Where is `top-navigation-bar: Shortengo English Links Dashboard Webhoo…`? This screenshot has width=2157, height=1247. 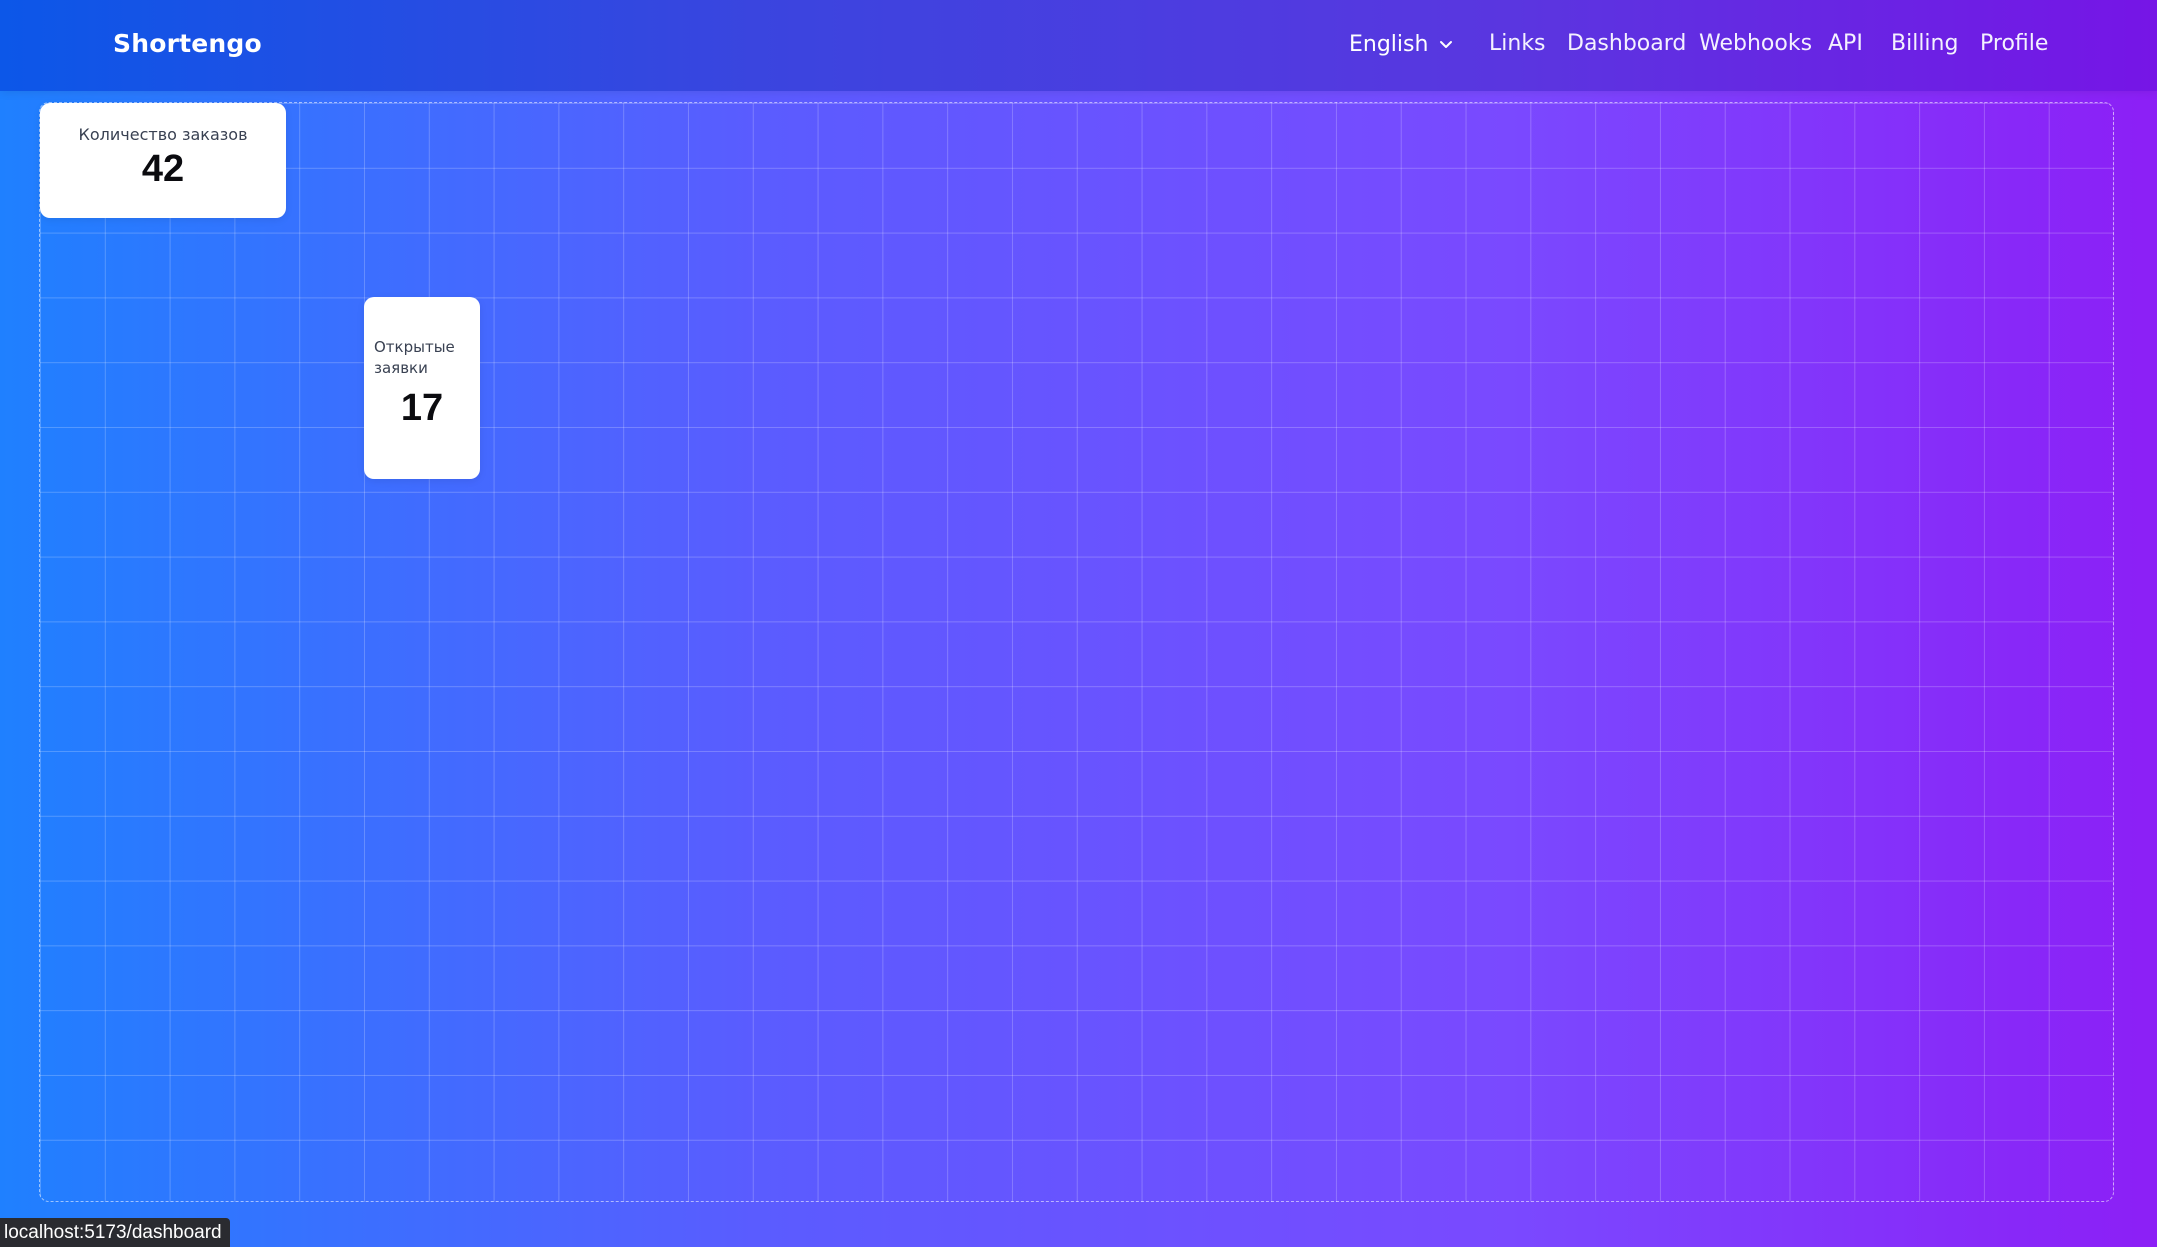 top-navigation-bar: Shortengo English Links Dashboard Webhoo… is located at coordinates (1078, 45).